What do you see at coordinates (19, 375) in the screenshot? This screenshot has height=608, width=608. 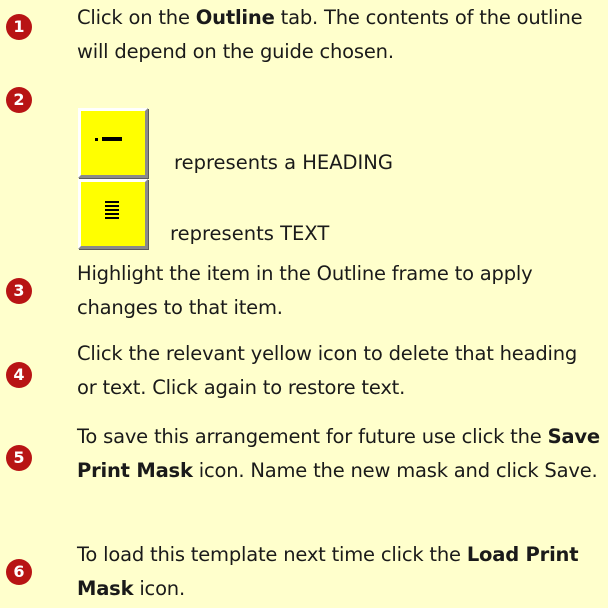 I see `step-4-number: 4` at bounding box center [19, 375].